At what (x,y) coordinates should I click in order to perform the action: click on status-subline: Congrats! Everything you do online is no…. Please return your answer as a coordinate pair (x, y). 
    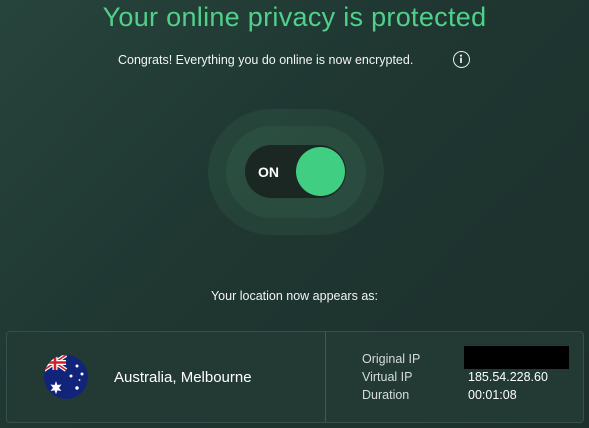
    Looking at the image, I should click on (266, 60).